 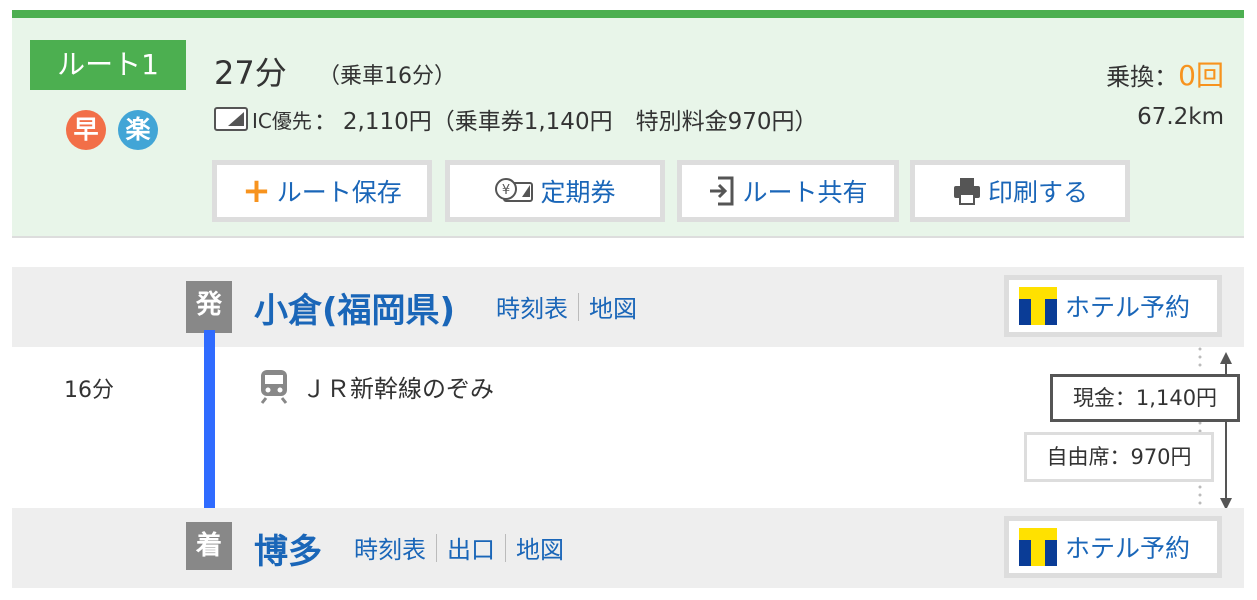 What do you see at coordinates (1037, 192) in the screenshot?
I see `print-label: 印刷する` at bounding box center [1037, 192].